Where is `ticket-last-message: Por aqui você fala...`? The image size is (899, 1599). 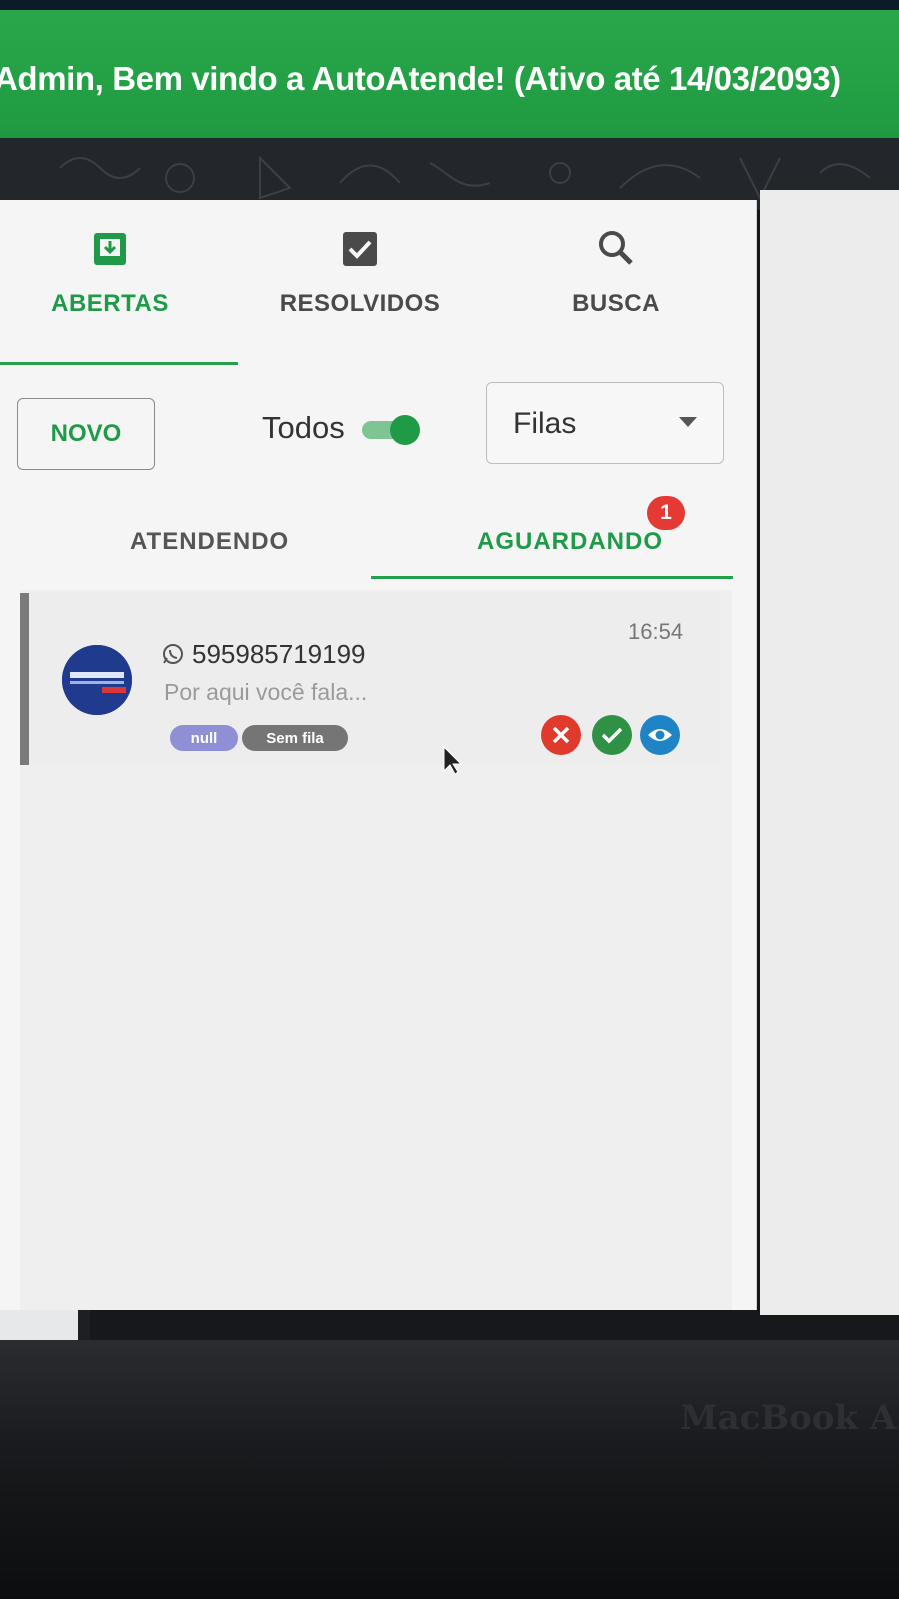
ticket-last-message: Por aqui você fala... is located at coordinates (266, 692).